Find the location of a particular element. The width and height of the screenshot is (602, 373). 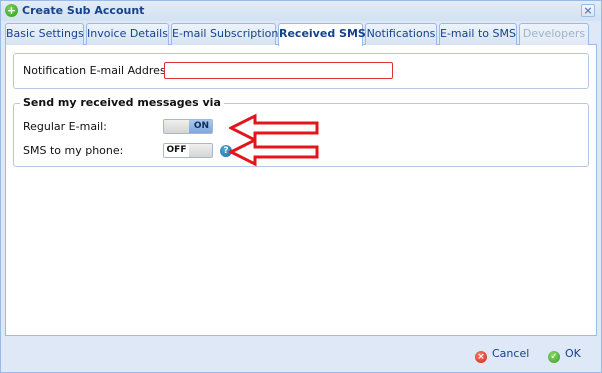

cancel-button: × Cancel is located at coordinates (502, 354).